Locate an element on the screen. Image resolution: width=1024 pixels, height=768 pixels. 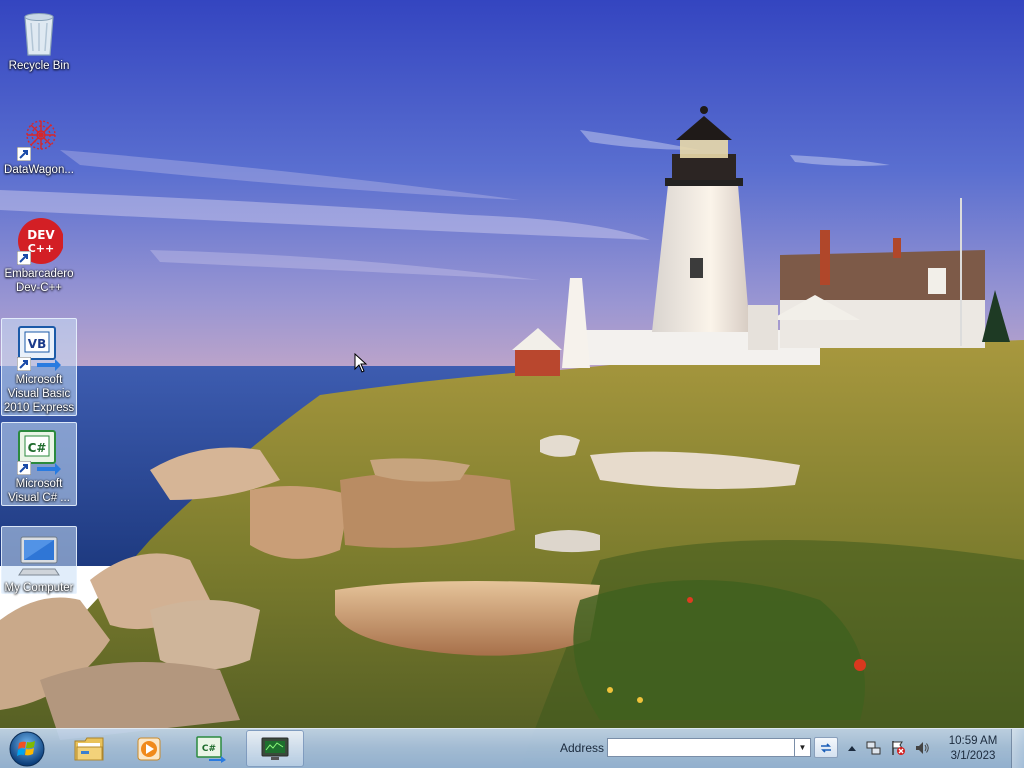
address-dropdown-button: ▼ is located at coordinates (803, 747).